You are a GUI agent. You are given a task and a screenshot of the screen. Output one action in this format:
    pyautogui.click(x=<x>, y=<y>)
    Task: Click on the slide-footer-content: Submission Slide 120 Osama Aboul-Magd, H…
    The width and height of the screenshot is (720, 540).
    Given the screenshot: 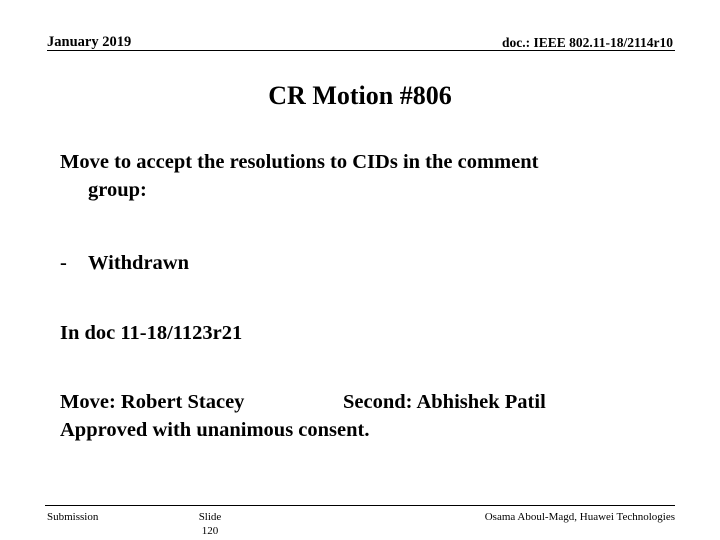 What is the action you would take?
    pyautogui.click(x=360, y=523)
    